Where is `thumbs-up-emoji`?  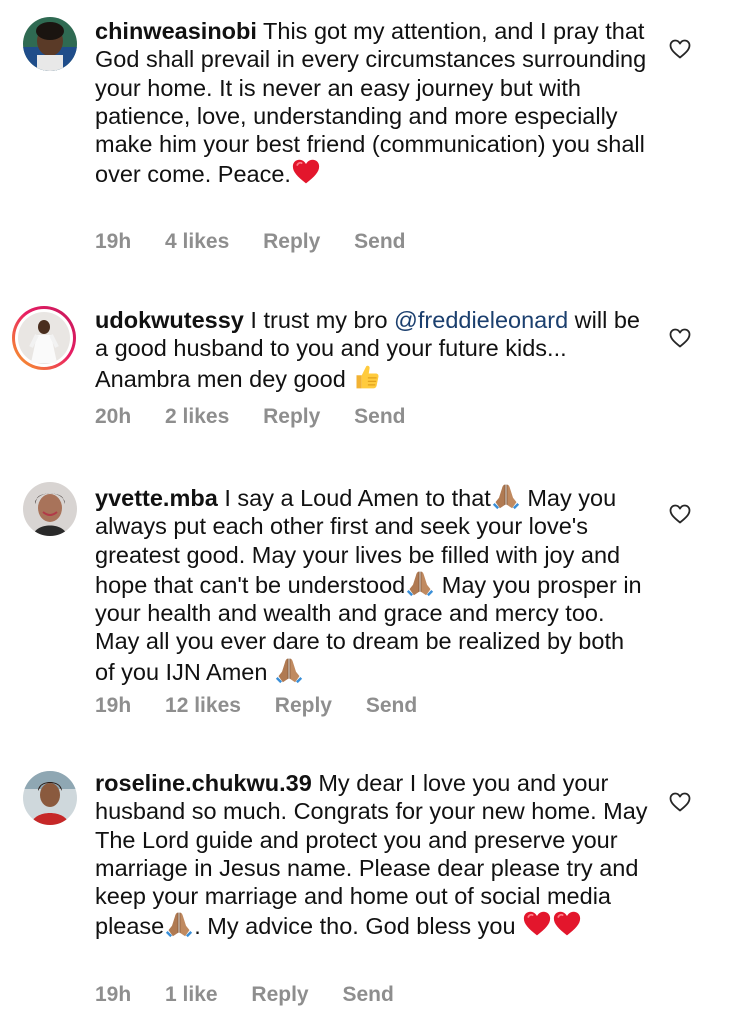 thumbs-up-emoji is located at coordinates (367, 377).